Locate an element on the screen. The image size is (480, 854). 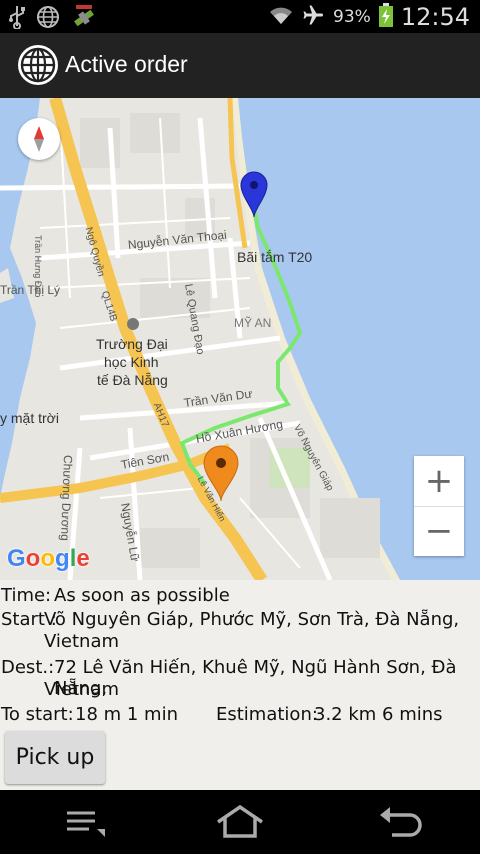
time-value: As soon as possible is located at coordinates (142, 595).